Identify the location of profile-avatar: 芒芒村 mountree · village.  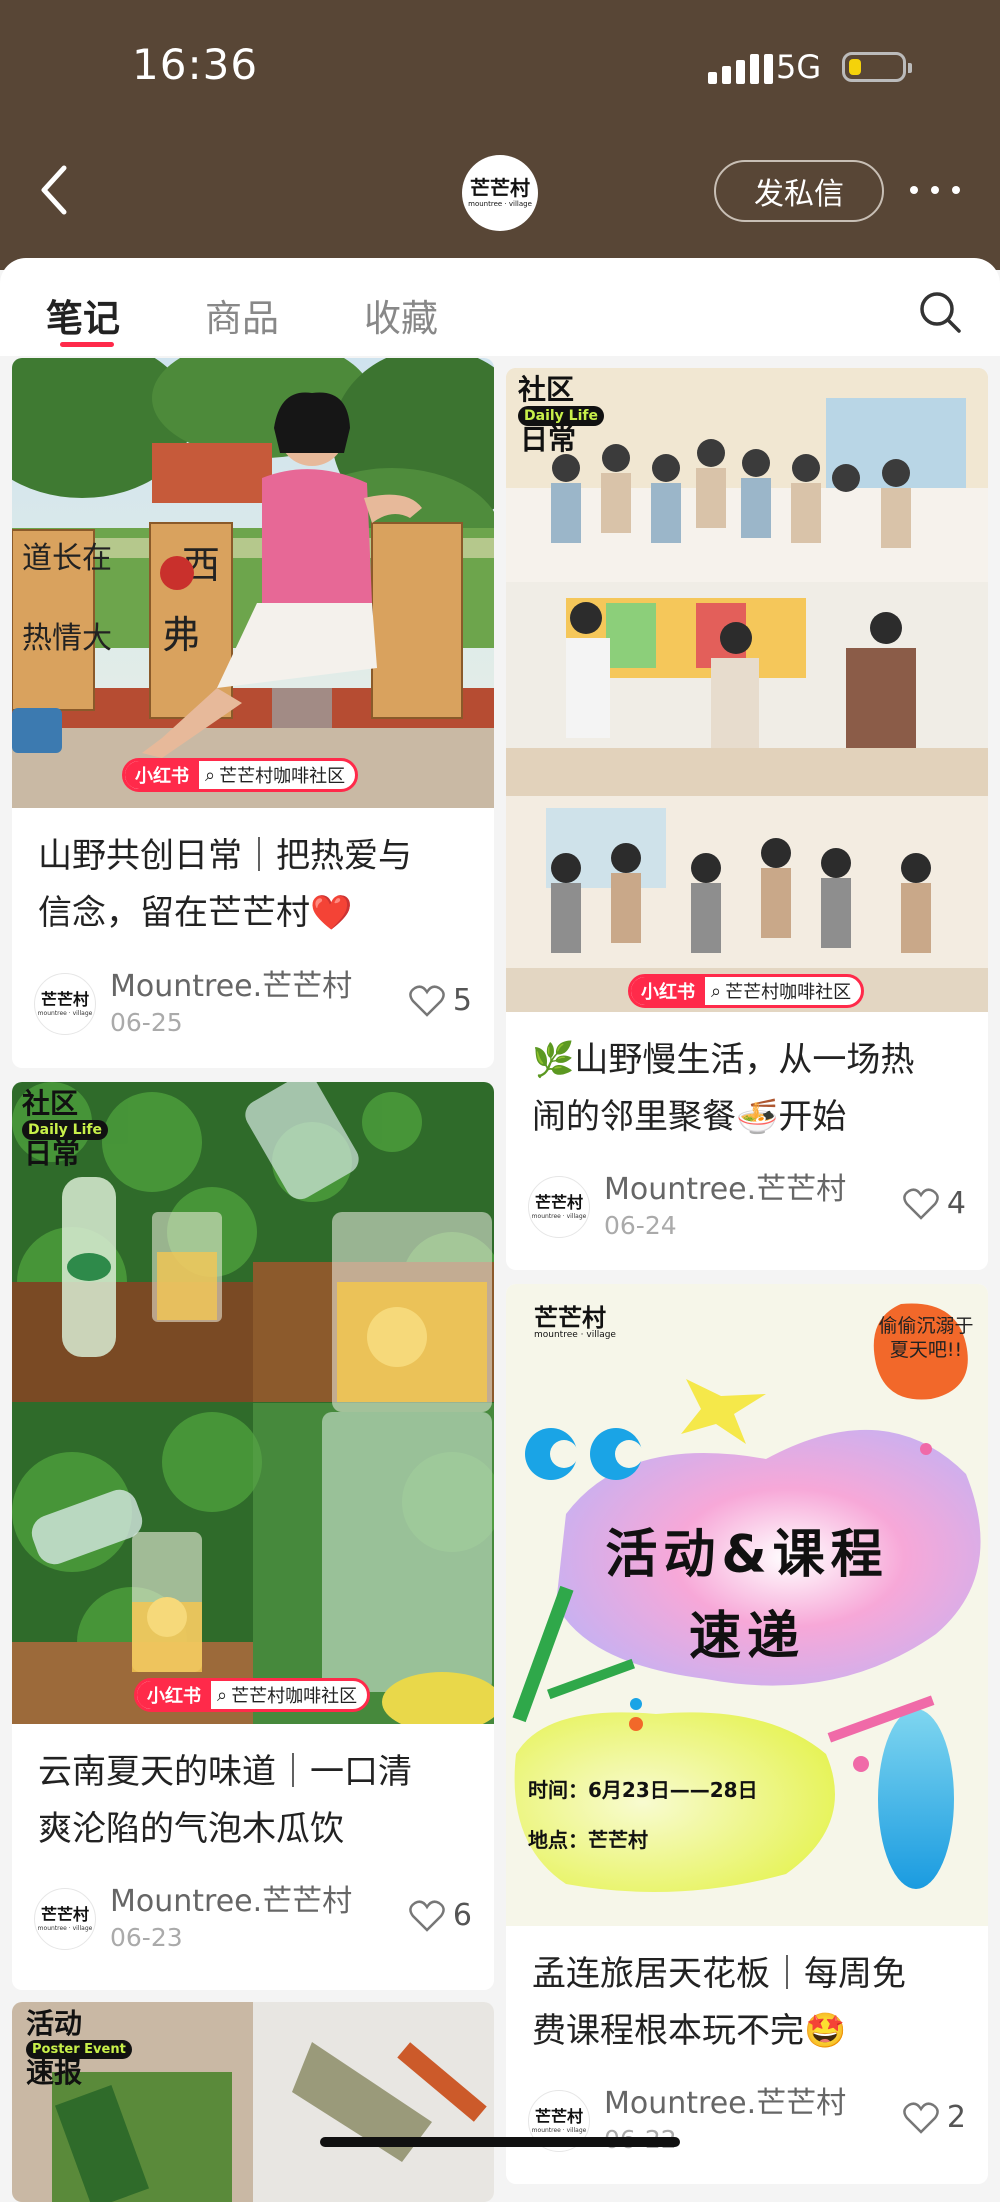
(500, 193).